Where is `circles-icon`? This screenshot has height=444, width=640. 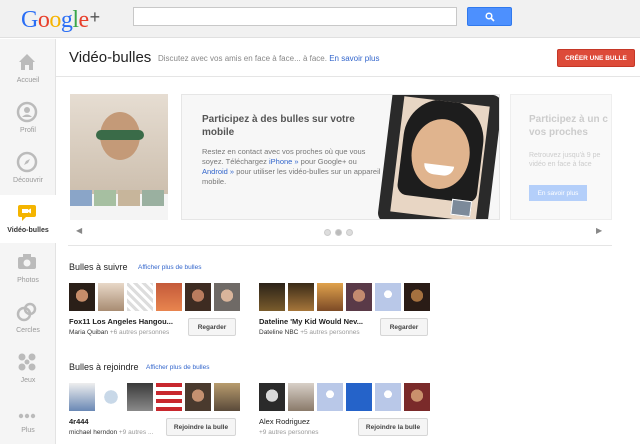
circles-icon is located at coordinates (26, 312).